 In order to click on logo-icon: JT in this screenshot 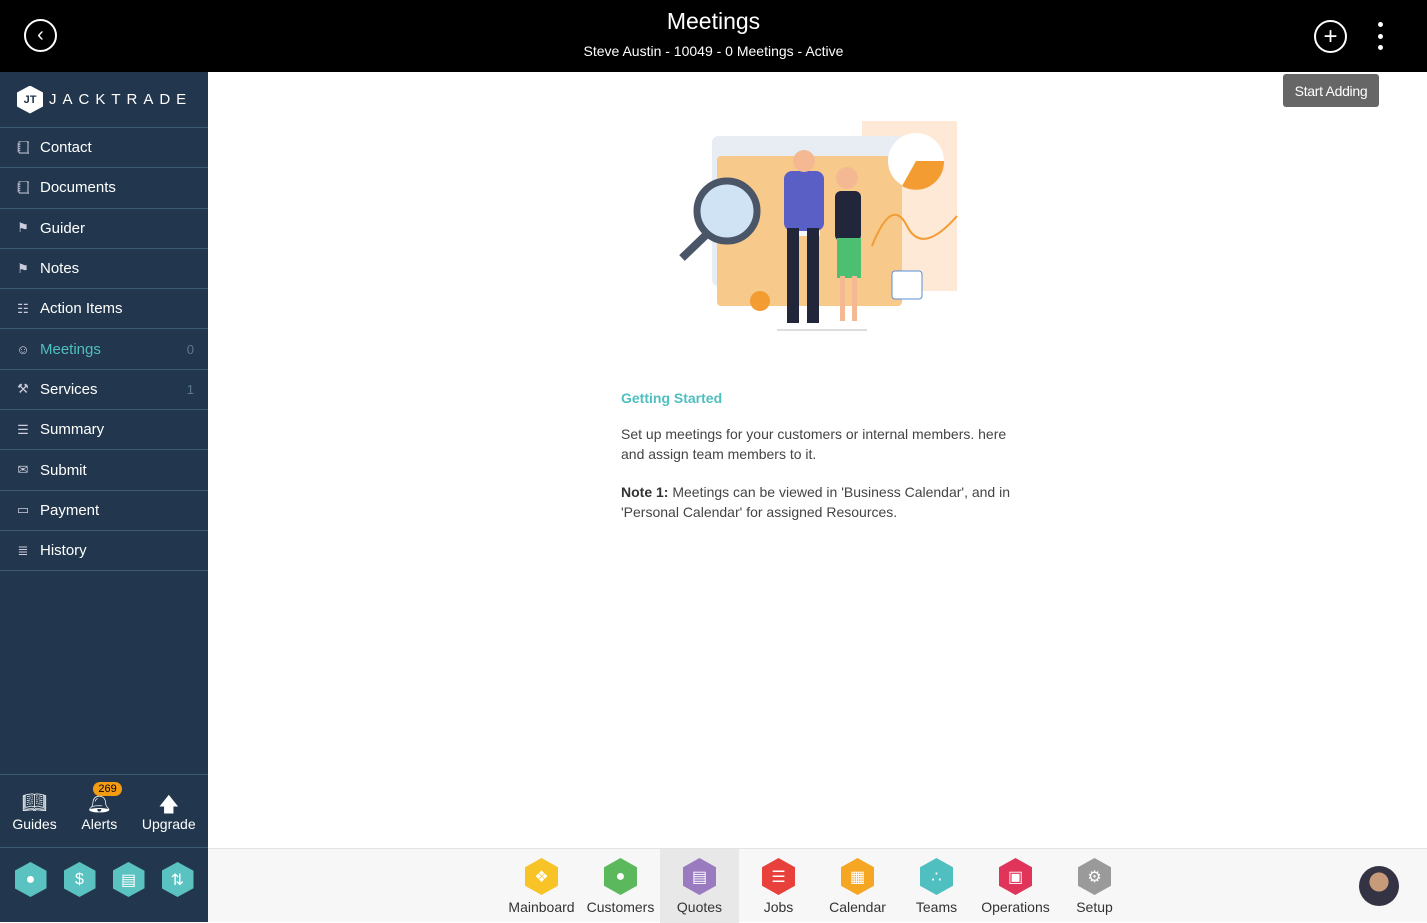, I will do `click(30, 99)`.